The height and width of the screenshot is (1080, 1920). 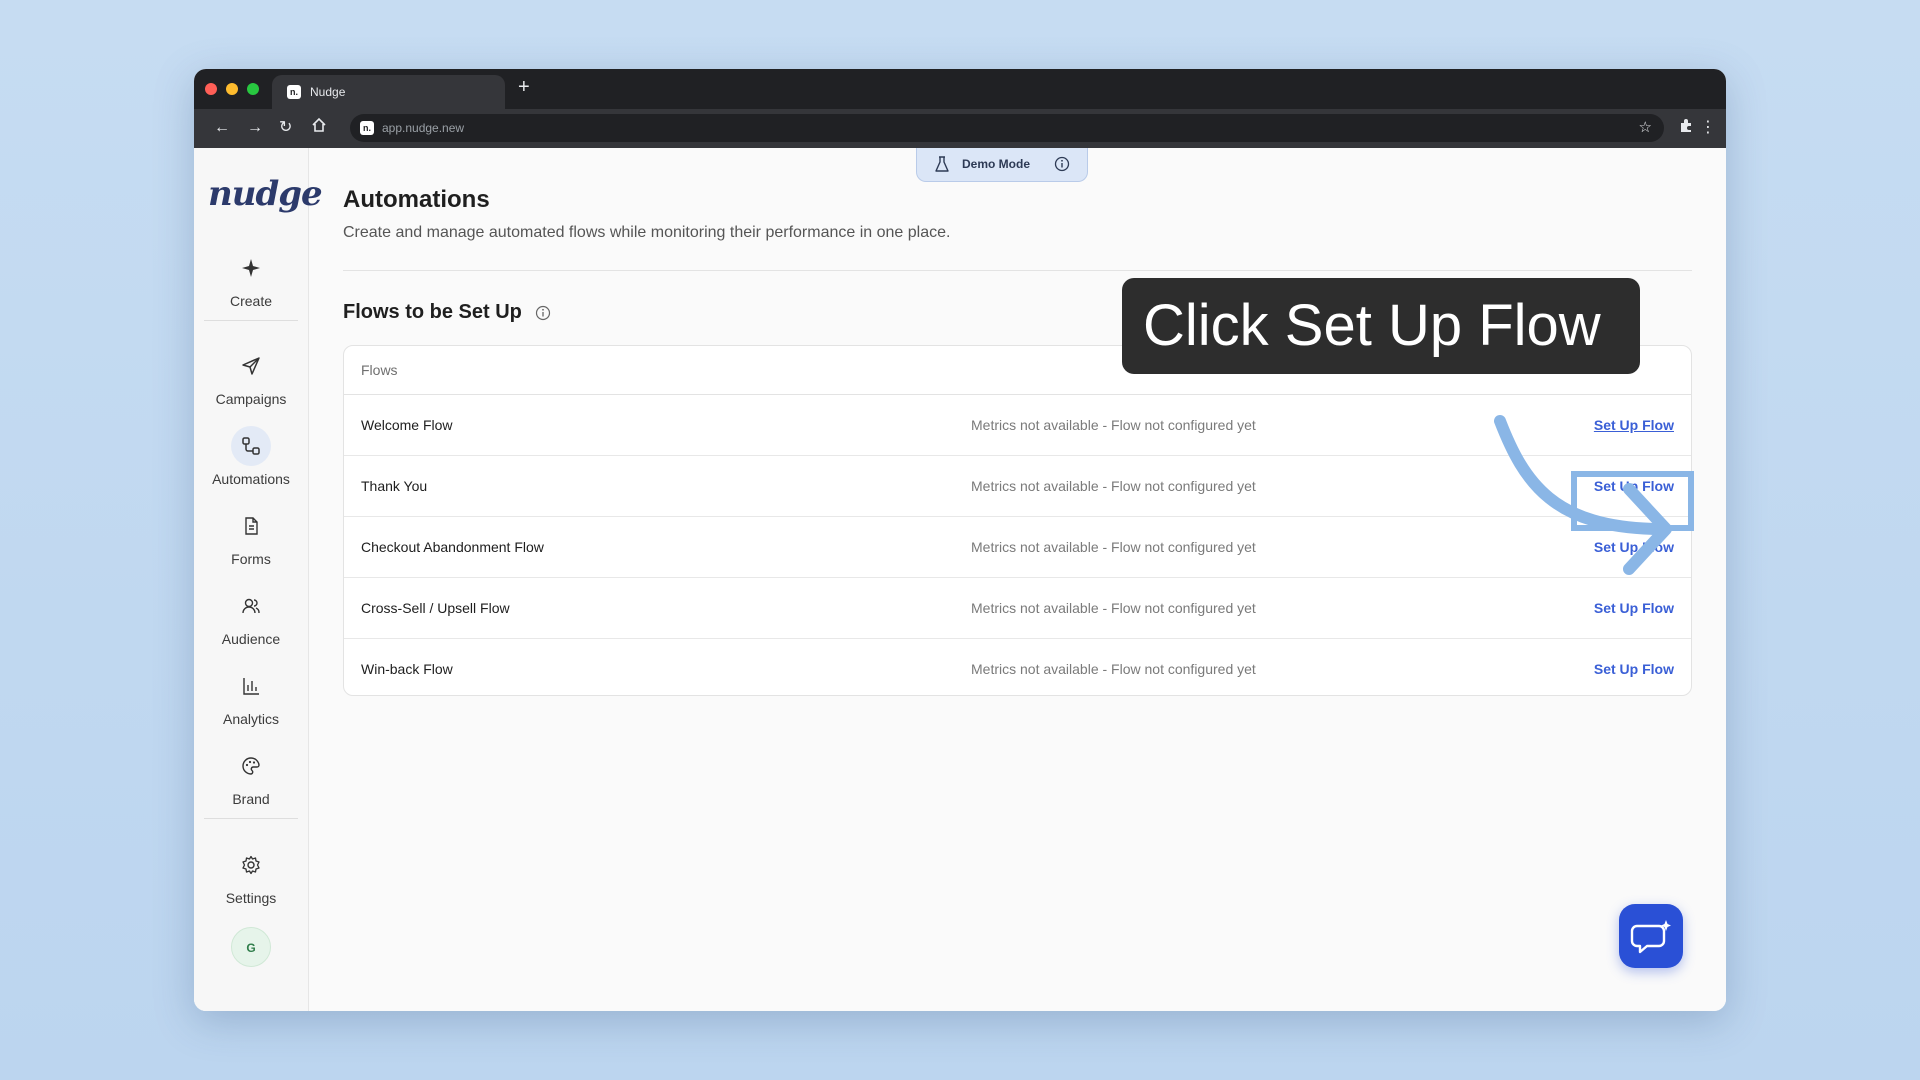 I want to click on flow-name: Welcome Flow, so click(x=407, y=425).